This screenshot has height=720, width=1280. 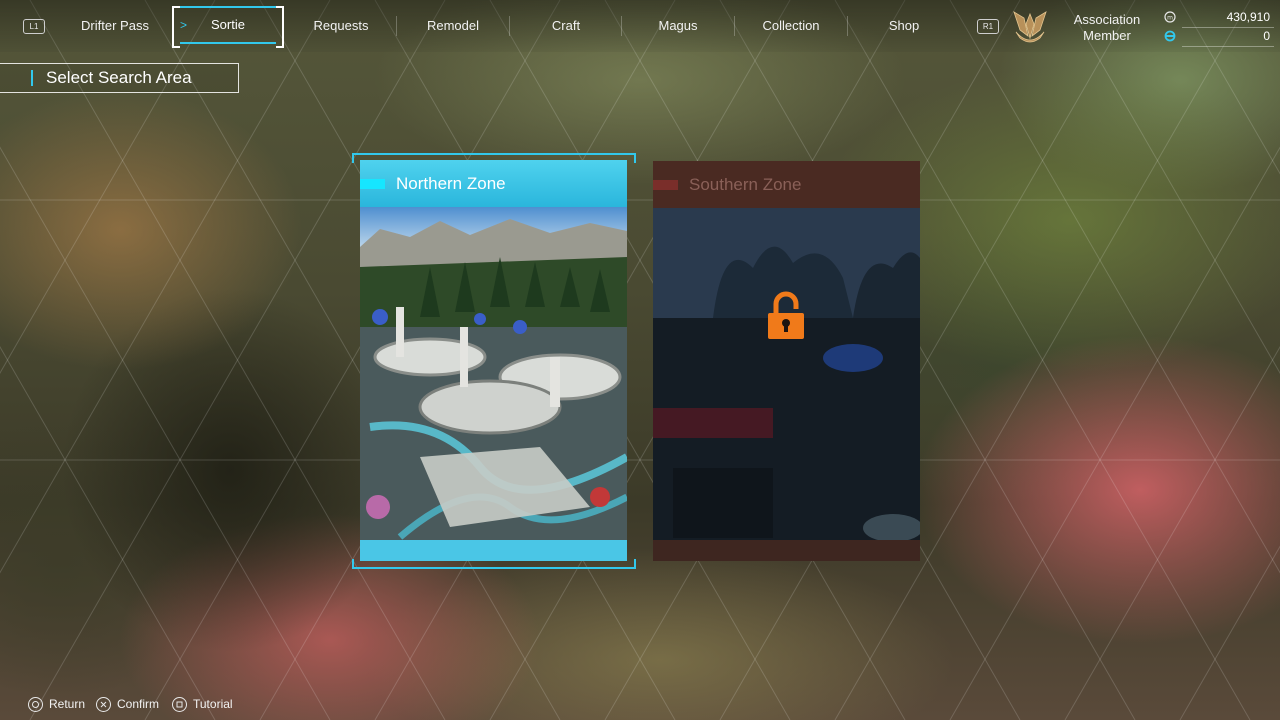 I want to click on tab-remodel: Remodel, so click(x=453, y=26).